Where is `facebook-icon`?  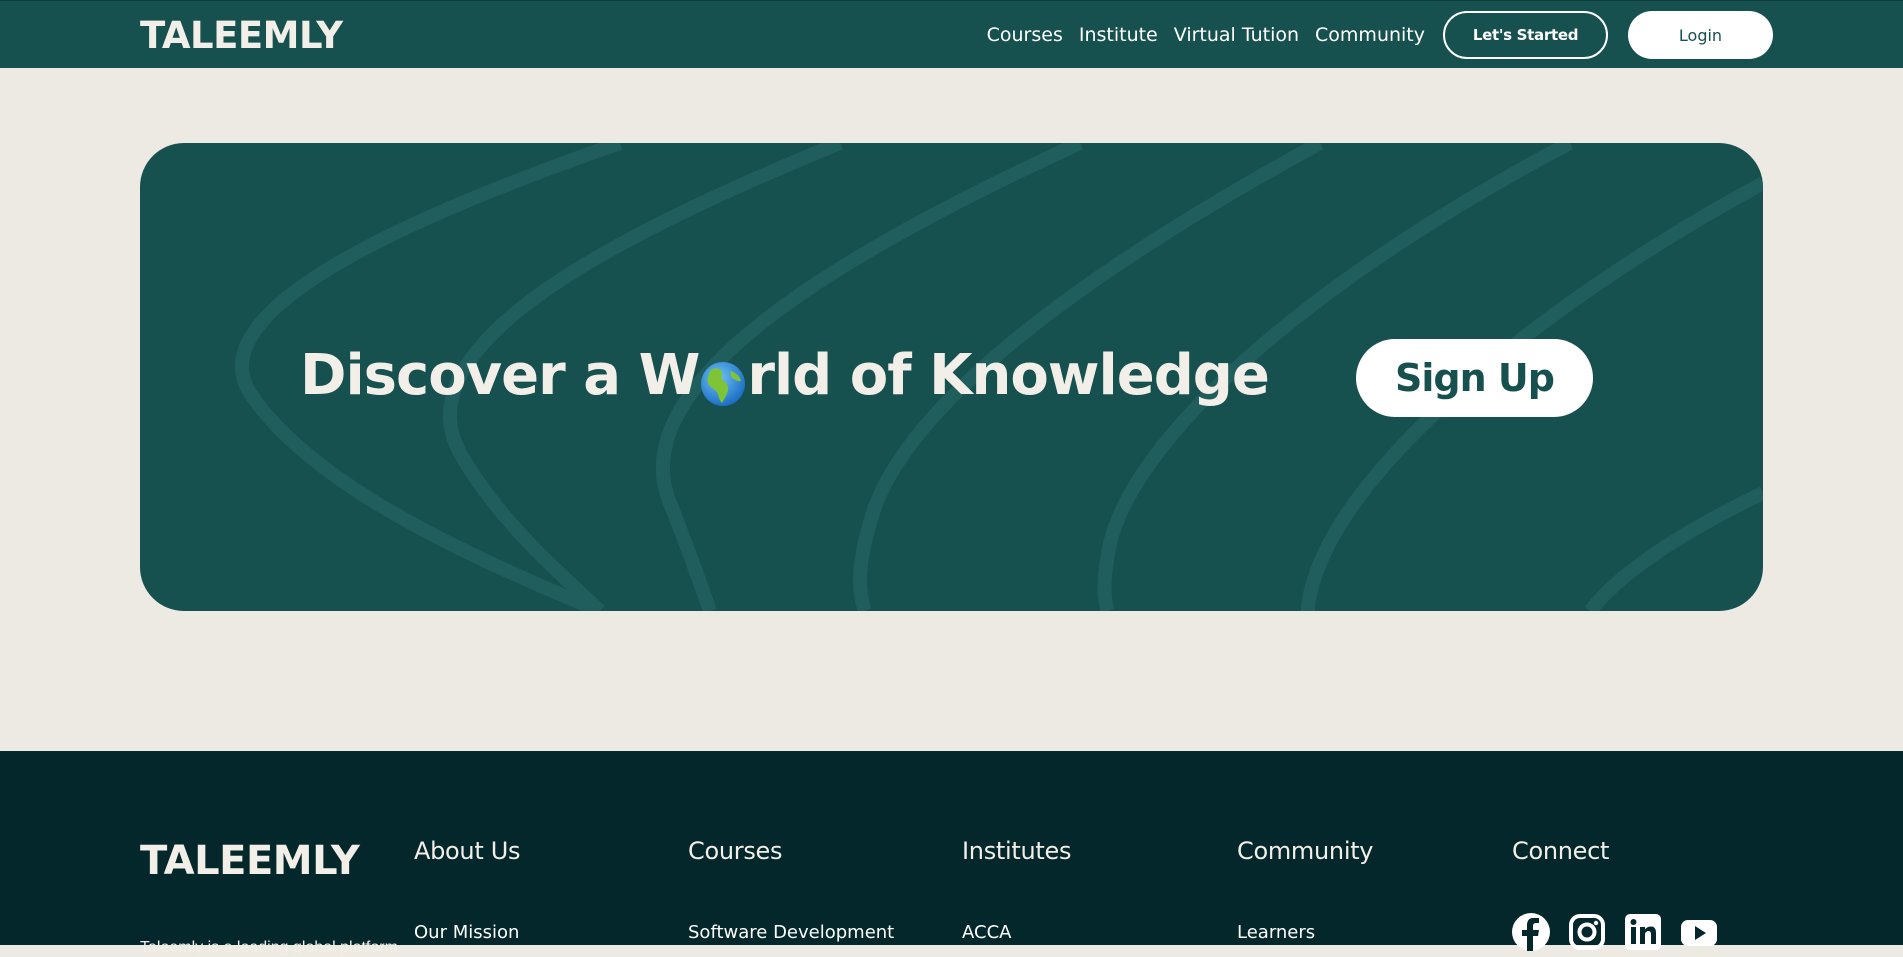
facebook-icon is located at coordinates (1531, 932).